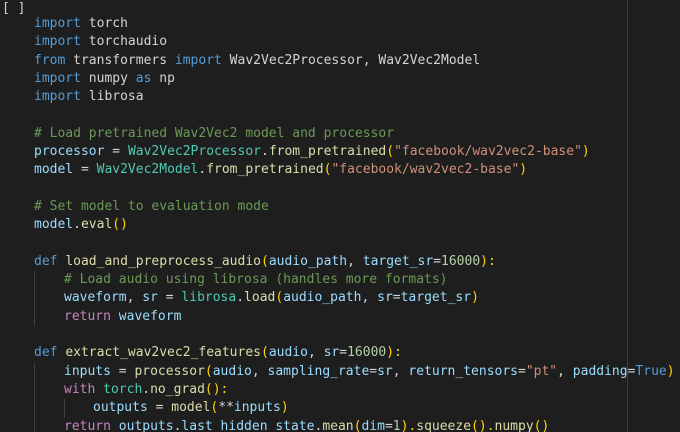 The image size is (680, 432). I want to click on code-token: last_hidden_state, so click(248, 425).